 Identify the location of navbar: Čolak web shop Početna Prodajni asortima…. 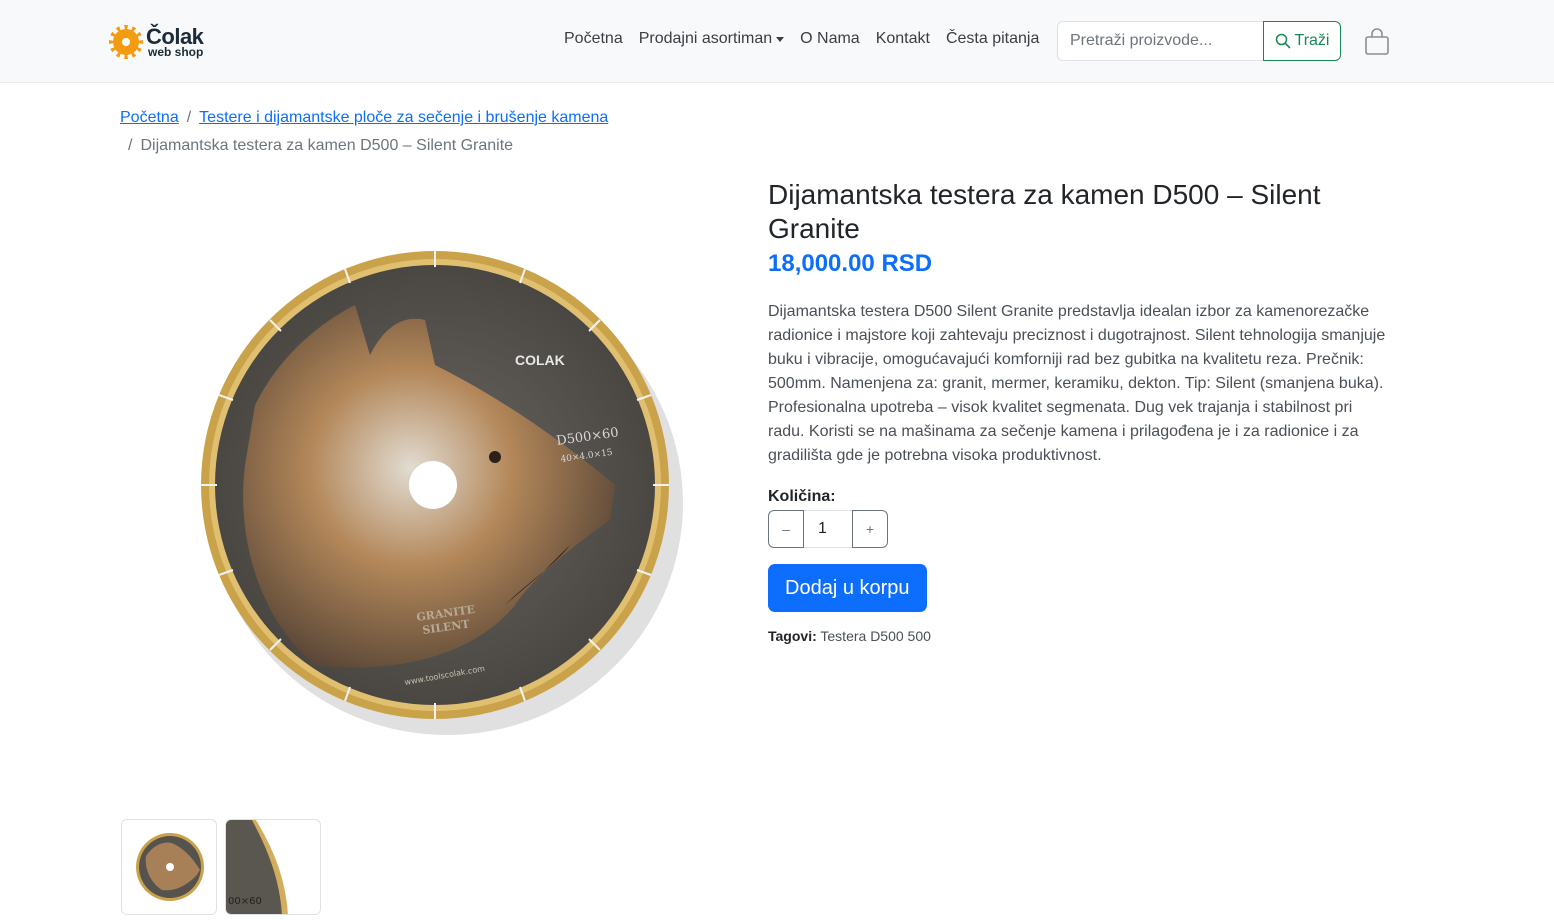
(777, 41).